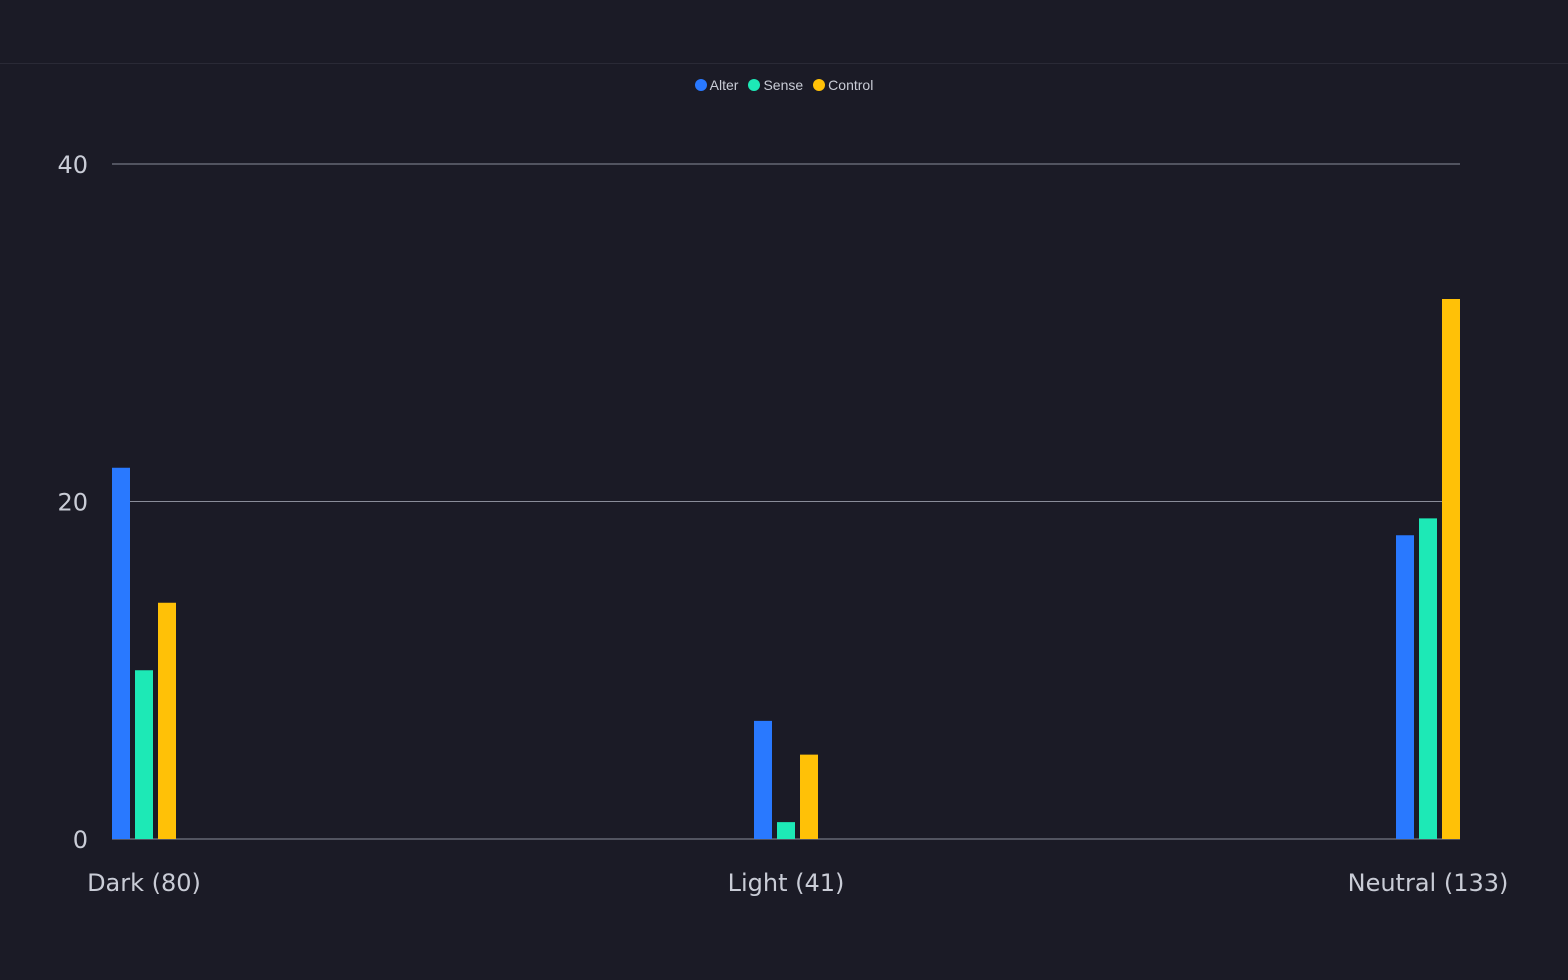  What do you see at coordinates (72, 165) in the screenshot?
I see `y-tick-label: 40` at bounding box center [72, 165].